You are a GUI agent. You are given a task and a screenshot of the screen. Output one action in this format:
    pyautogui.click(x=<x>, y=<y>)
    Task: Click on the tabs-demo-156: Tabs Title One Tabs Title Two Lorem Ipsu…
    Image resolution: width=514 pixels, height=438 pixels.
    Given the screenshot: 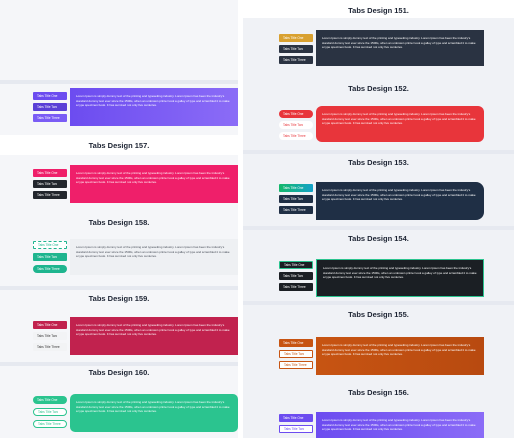 What is the action you would take?
    pyautogui.click(x=378, y=424)
    